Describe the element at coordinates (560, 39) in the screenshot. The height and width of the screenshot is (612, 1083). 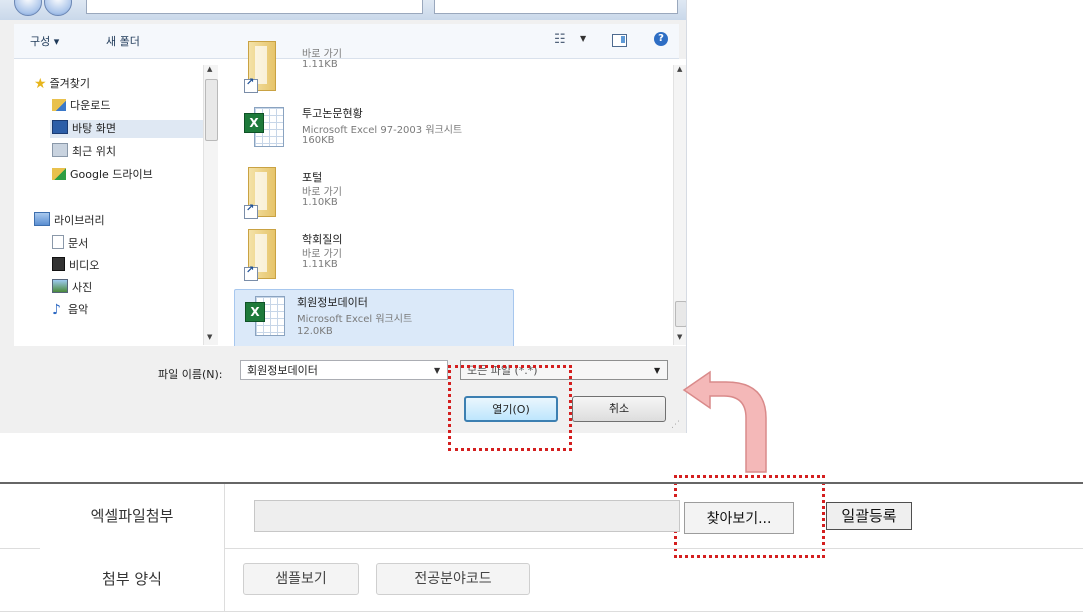
I see `change-view-icon: ☷` at that location.